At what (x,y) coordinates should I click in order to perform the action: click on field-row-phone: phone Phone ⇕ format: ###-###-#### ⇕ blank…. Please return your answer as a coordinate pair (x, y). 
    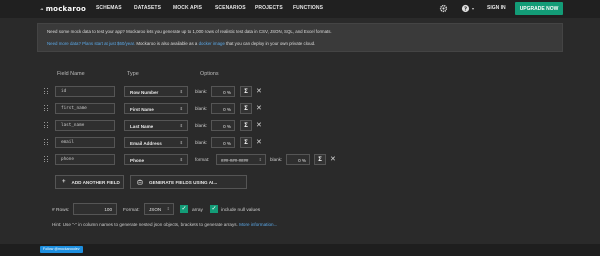
    Looking at the image, I should click on (209, 159).